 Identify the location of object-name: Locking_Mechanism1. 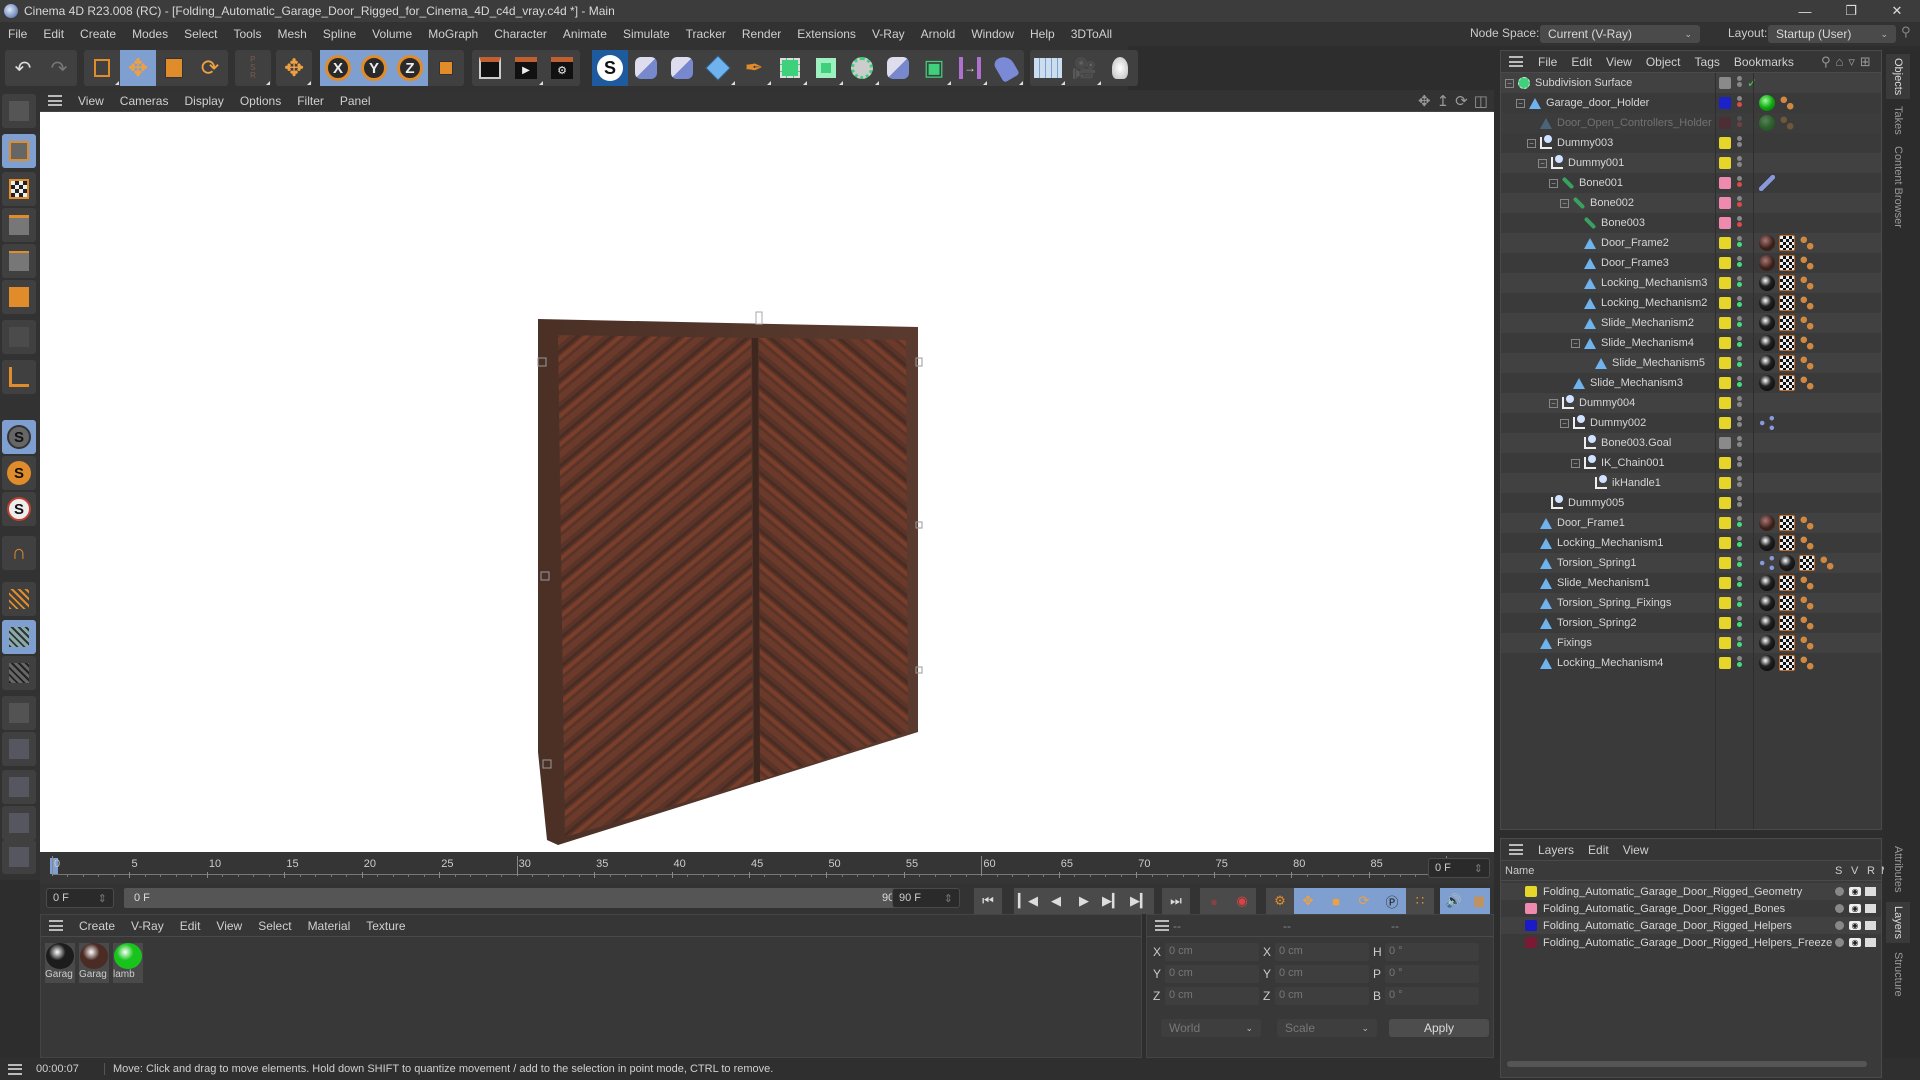
(1610, 543).